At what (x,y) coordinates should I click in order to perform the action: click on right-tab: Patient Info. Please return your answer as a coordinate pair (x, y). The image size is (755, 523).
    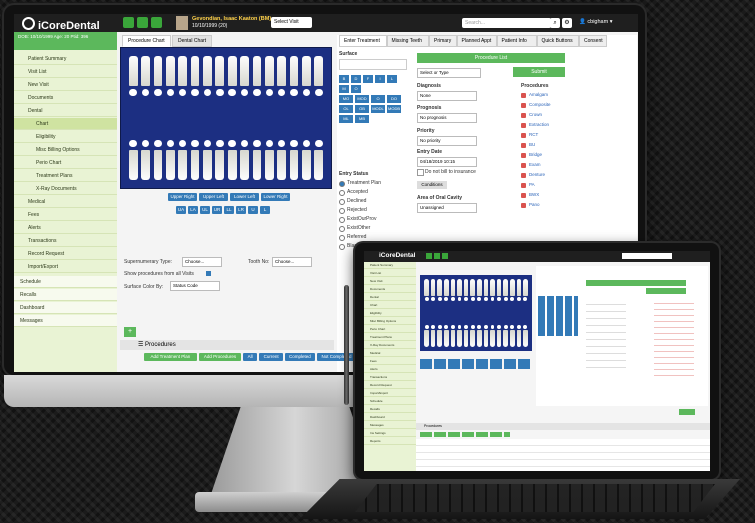
    Looking at the image, I should click on (516, 41).